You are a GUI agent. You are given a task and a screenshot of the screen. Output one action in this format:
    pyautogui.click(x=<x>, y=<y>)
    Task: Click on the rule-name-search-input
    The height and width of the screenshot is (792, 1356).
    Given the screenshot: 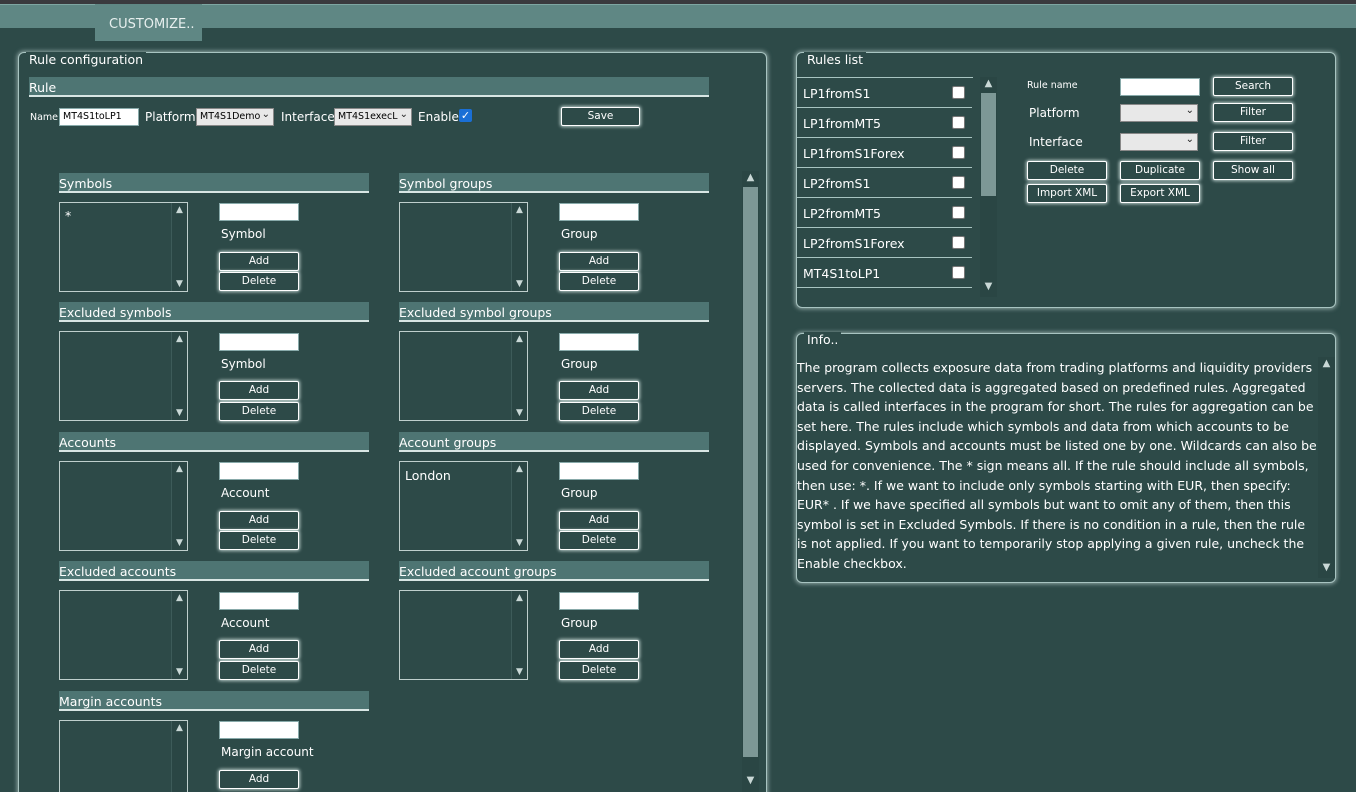 What is the action you would take?
    pyautogui.click(x=1160, y=87)
    